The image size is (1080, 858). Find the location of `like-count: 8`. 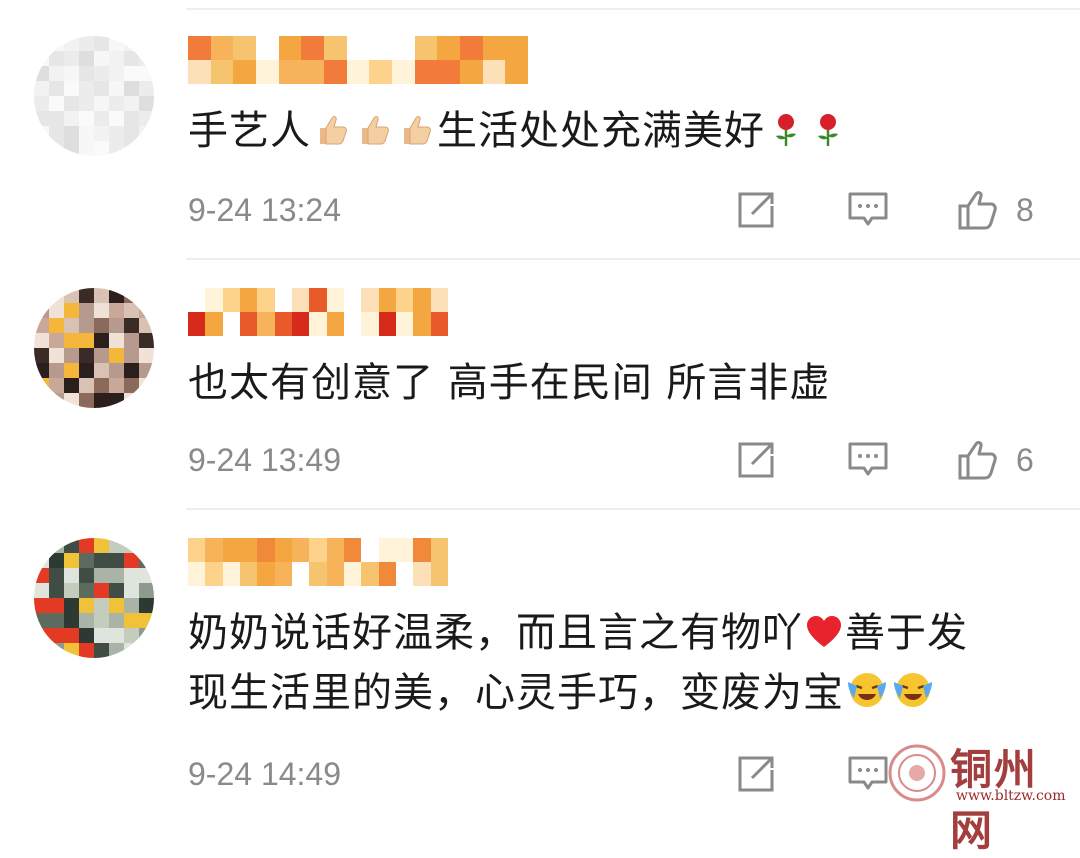

like-count: 8 is located at coordinates (1025, 210).